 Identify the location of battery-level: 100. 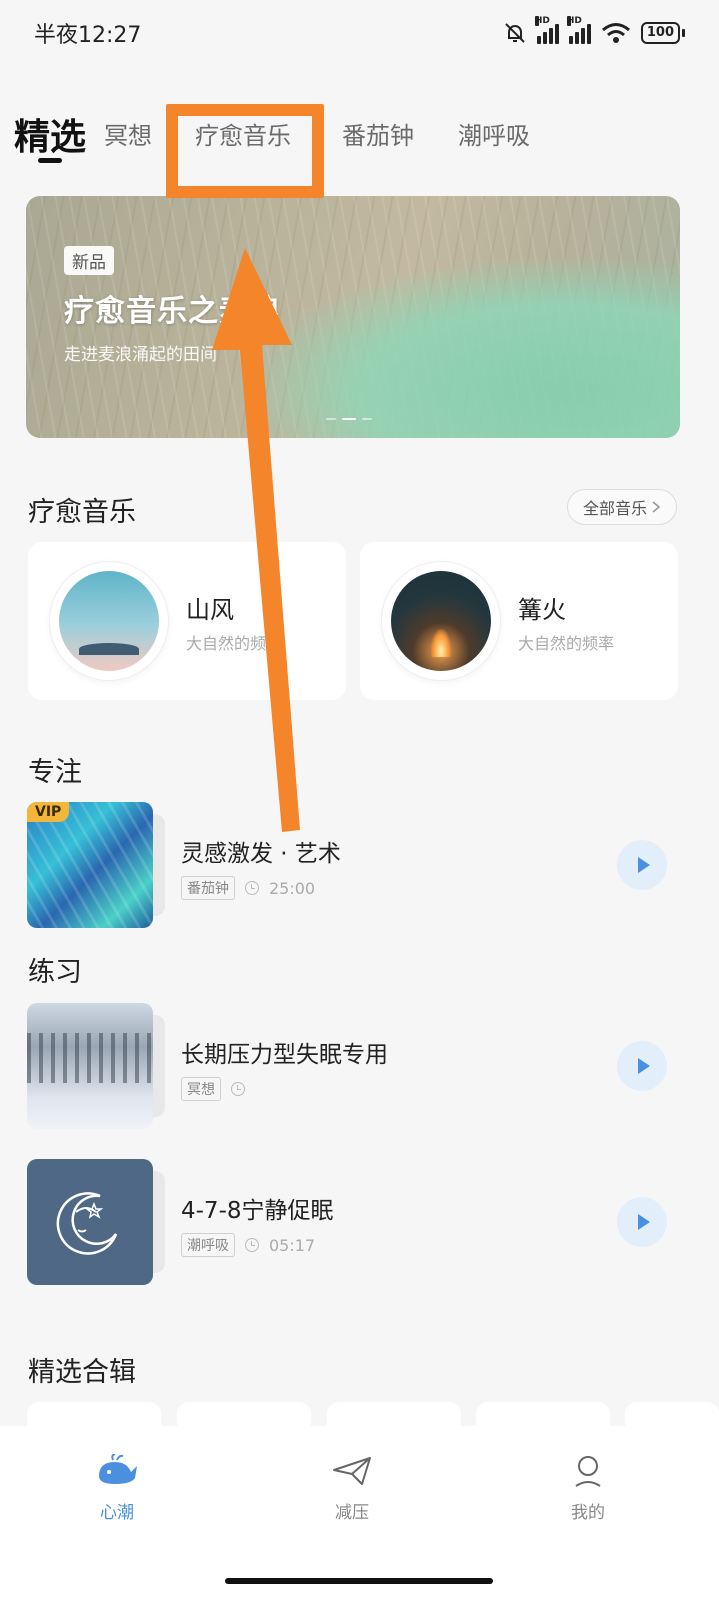
(660, 33).